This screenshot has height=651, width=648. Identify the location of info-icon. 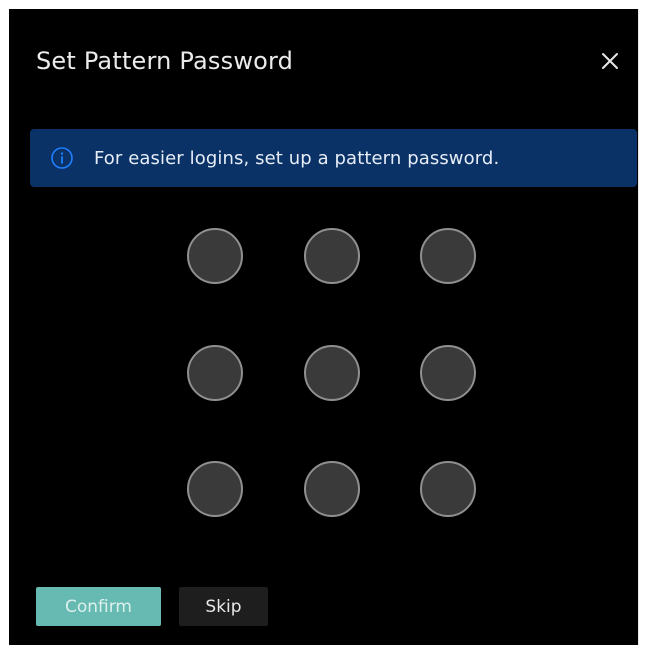
(62, 158).